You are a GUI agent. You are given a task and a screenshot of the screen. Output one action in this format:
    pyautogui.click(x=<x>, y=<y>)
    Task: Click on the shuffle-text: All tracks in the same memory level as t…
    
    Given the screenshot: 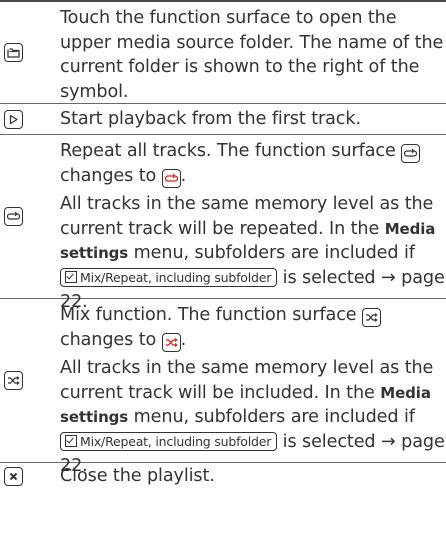 What is the action you would take?
    pyautogui.click(x=247, y=380)
    